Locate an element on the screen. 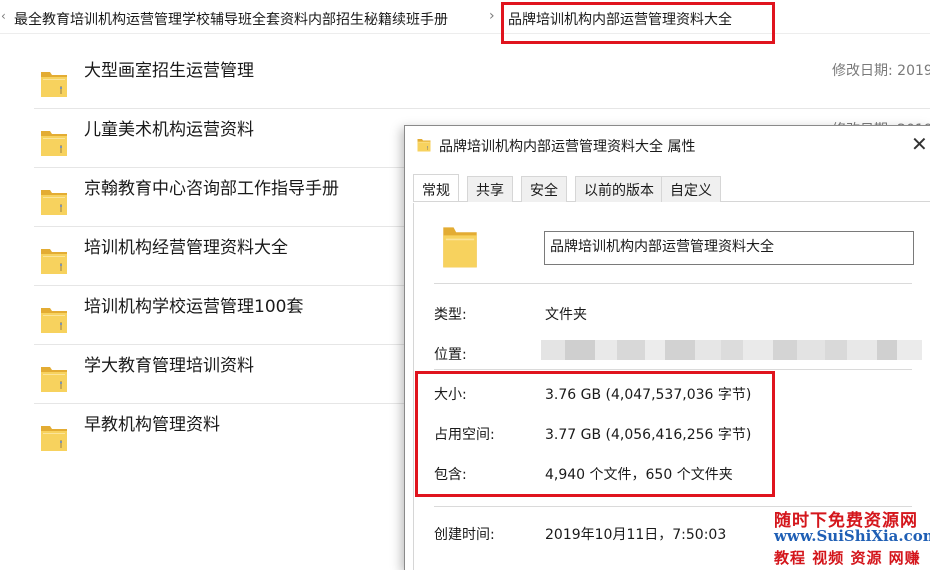  breadcrumb-parent: 最全教育培训机构运营管理学校辅导班全套资料内部招生秘籍续班手册 is located at coordinates (231, 19).